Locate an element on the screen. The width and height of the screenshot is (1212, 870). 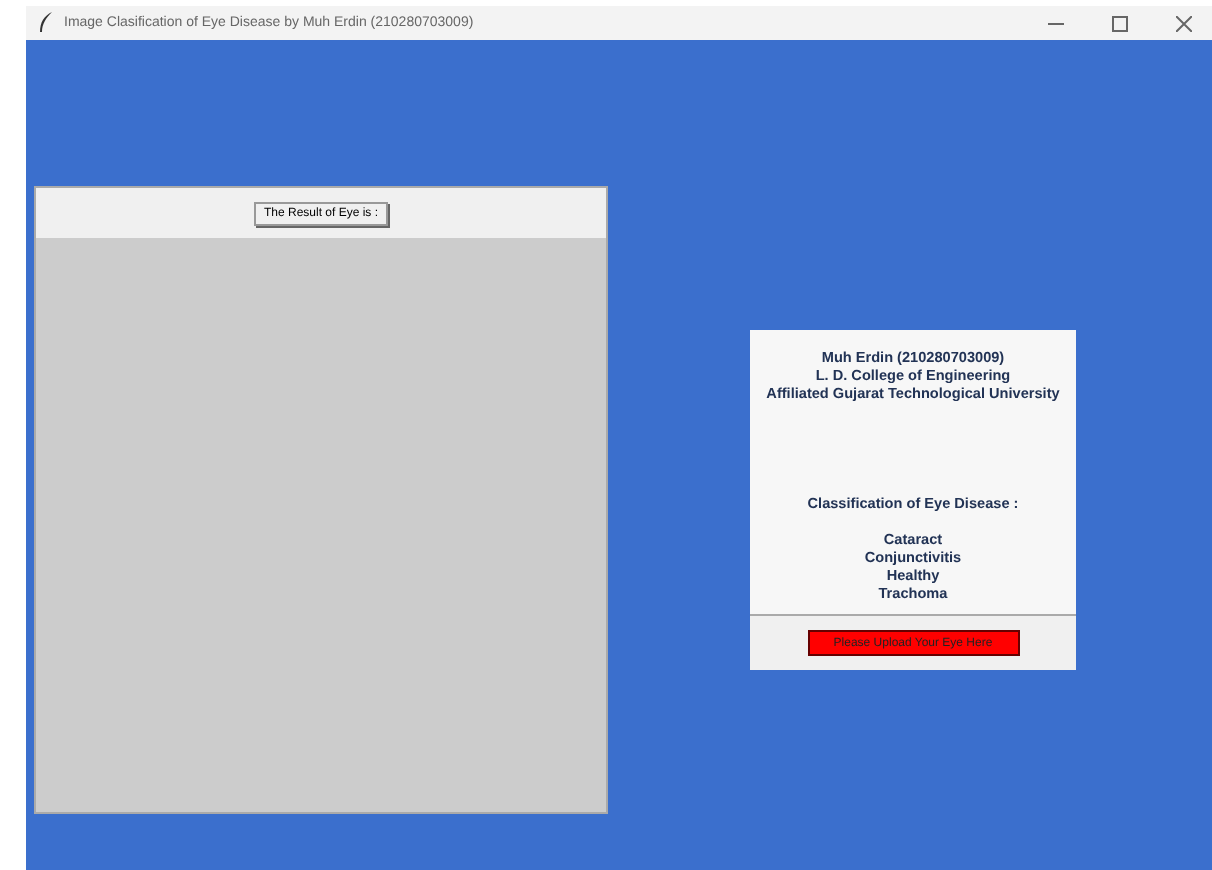
feather-icon is located at coordinates (46, 23).